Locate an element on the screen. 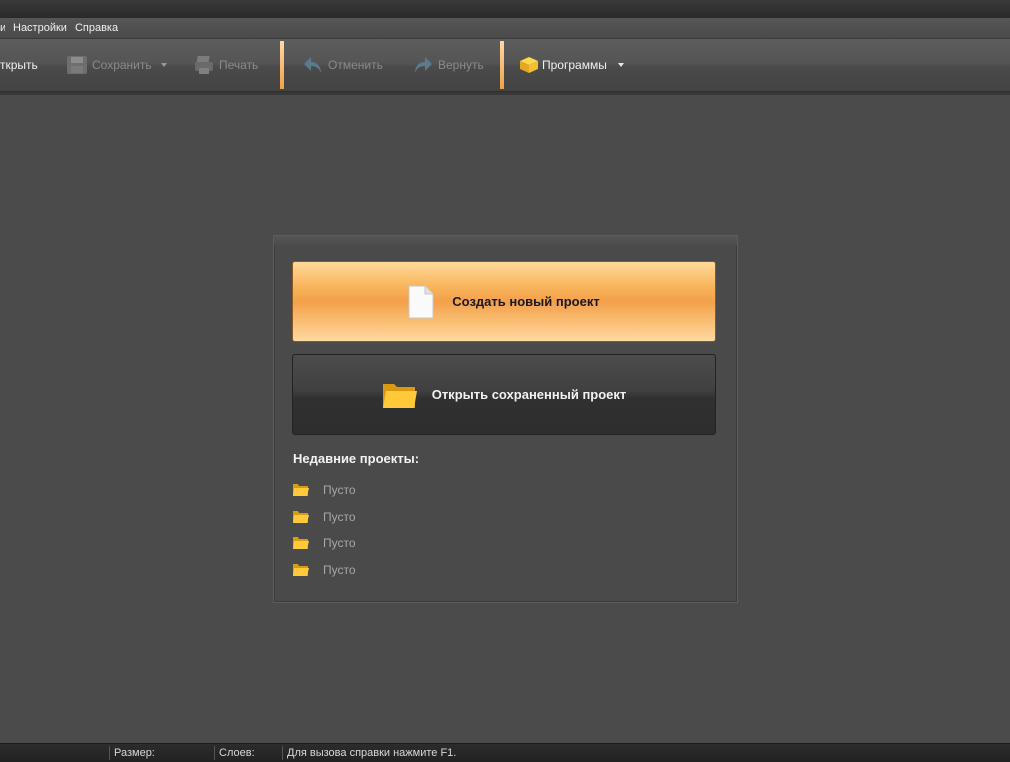 This screenshot has width=1010, height=762. recent-projects-title: Недавние проекты: is located at coordinates (356, 458).